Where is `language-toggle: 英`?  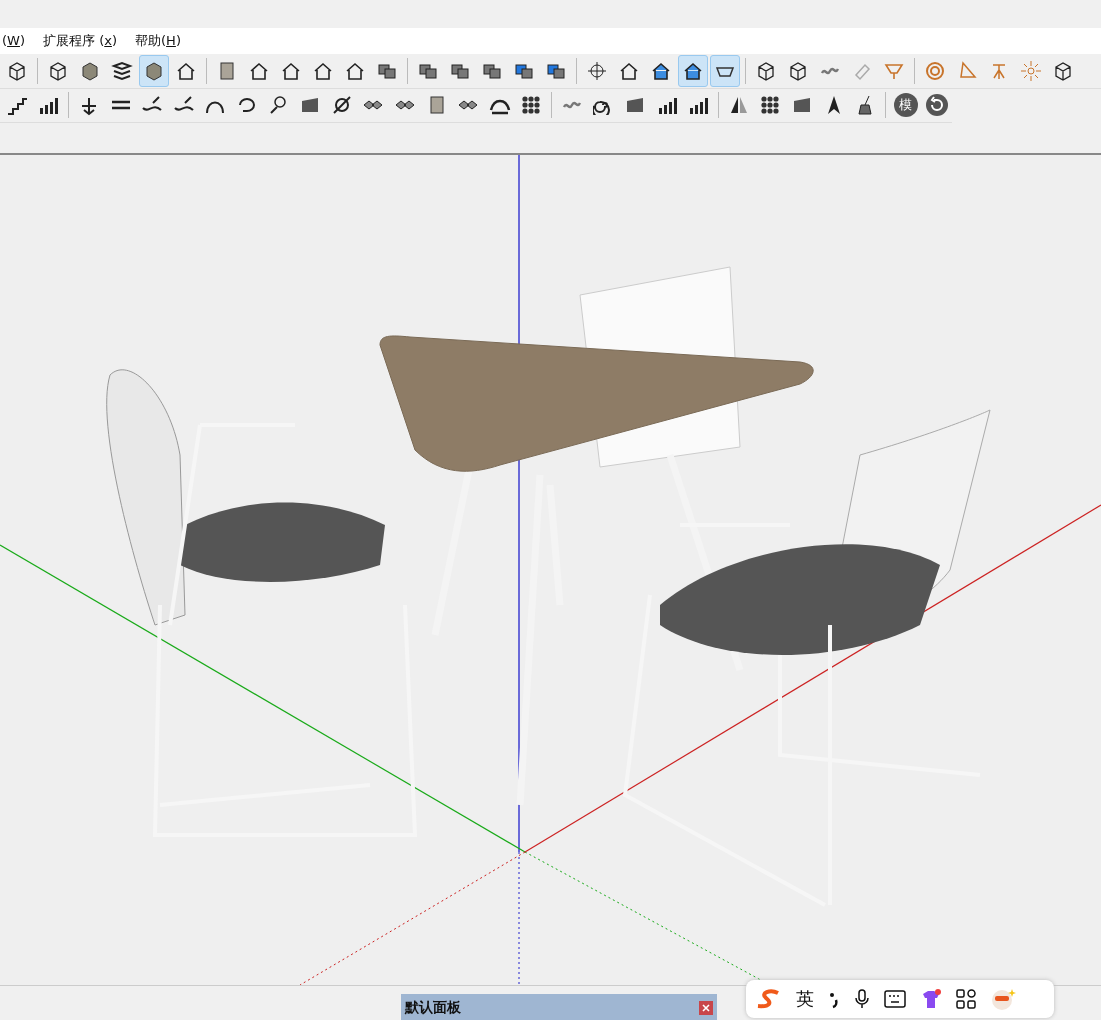
language-toggle: 英 is located at coordinates (805, 998).